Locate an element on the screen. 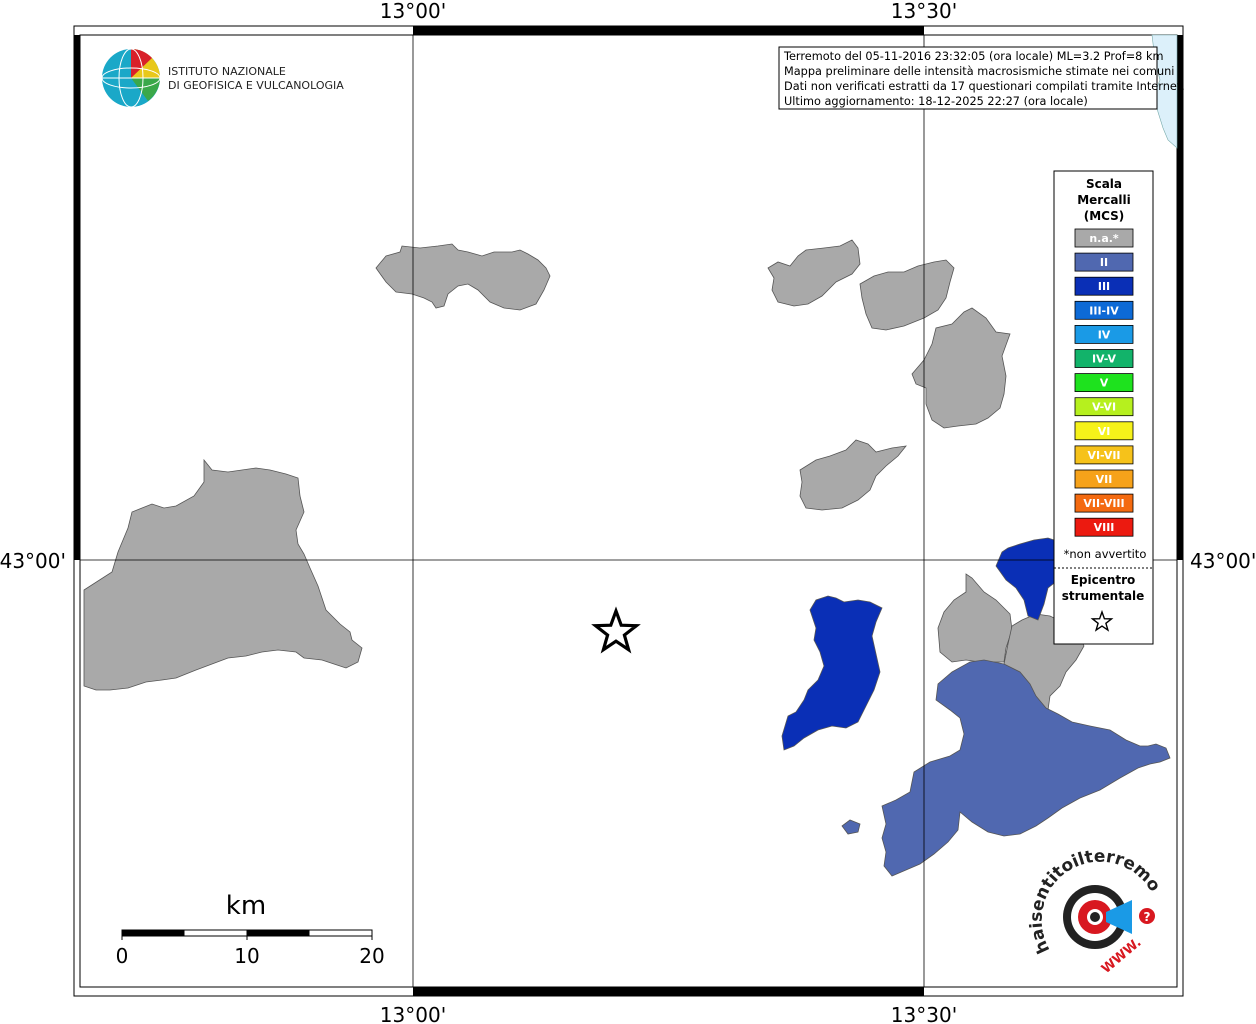  municipality-intensity-ii-small is located at coordinates (851, 827).